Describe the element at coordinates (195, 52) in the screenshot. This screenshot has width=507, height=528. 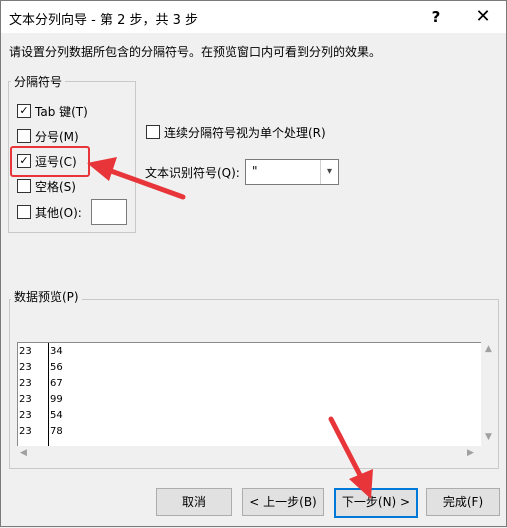
I see `instruction-text: 请设置分列数据所包含的分隔符号。在预览窗口内可看到分列的效果。` at that location.